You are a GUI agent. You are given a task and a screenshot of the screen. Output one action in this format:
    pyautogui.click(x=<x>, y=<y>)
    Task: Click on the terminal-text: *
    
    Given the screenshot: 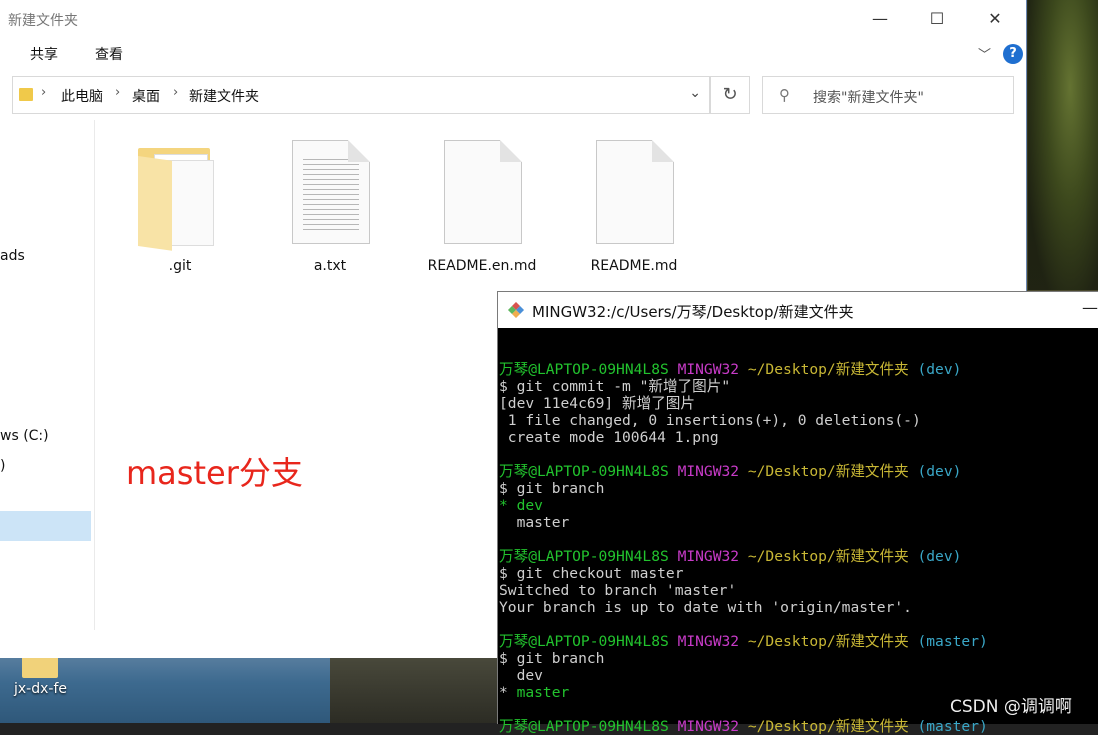 What is the action you would take?
    pyautogui.click(x=508, y=692)
    